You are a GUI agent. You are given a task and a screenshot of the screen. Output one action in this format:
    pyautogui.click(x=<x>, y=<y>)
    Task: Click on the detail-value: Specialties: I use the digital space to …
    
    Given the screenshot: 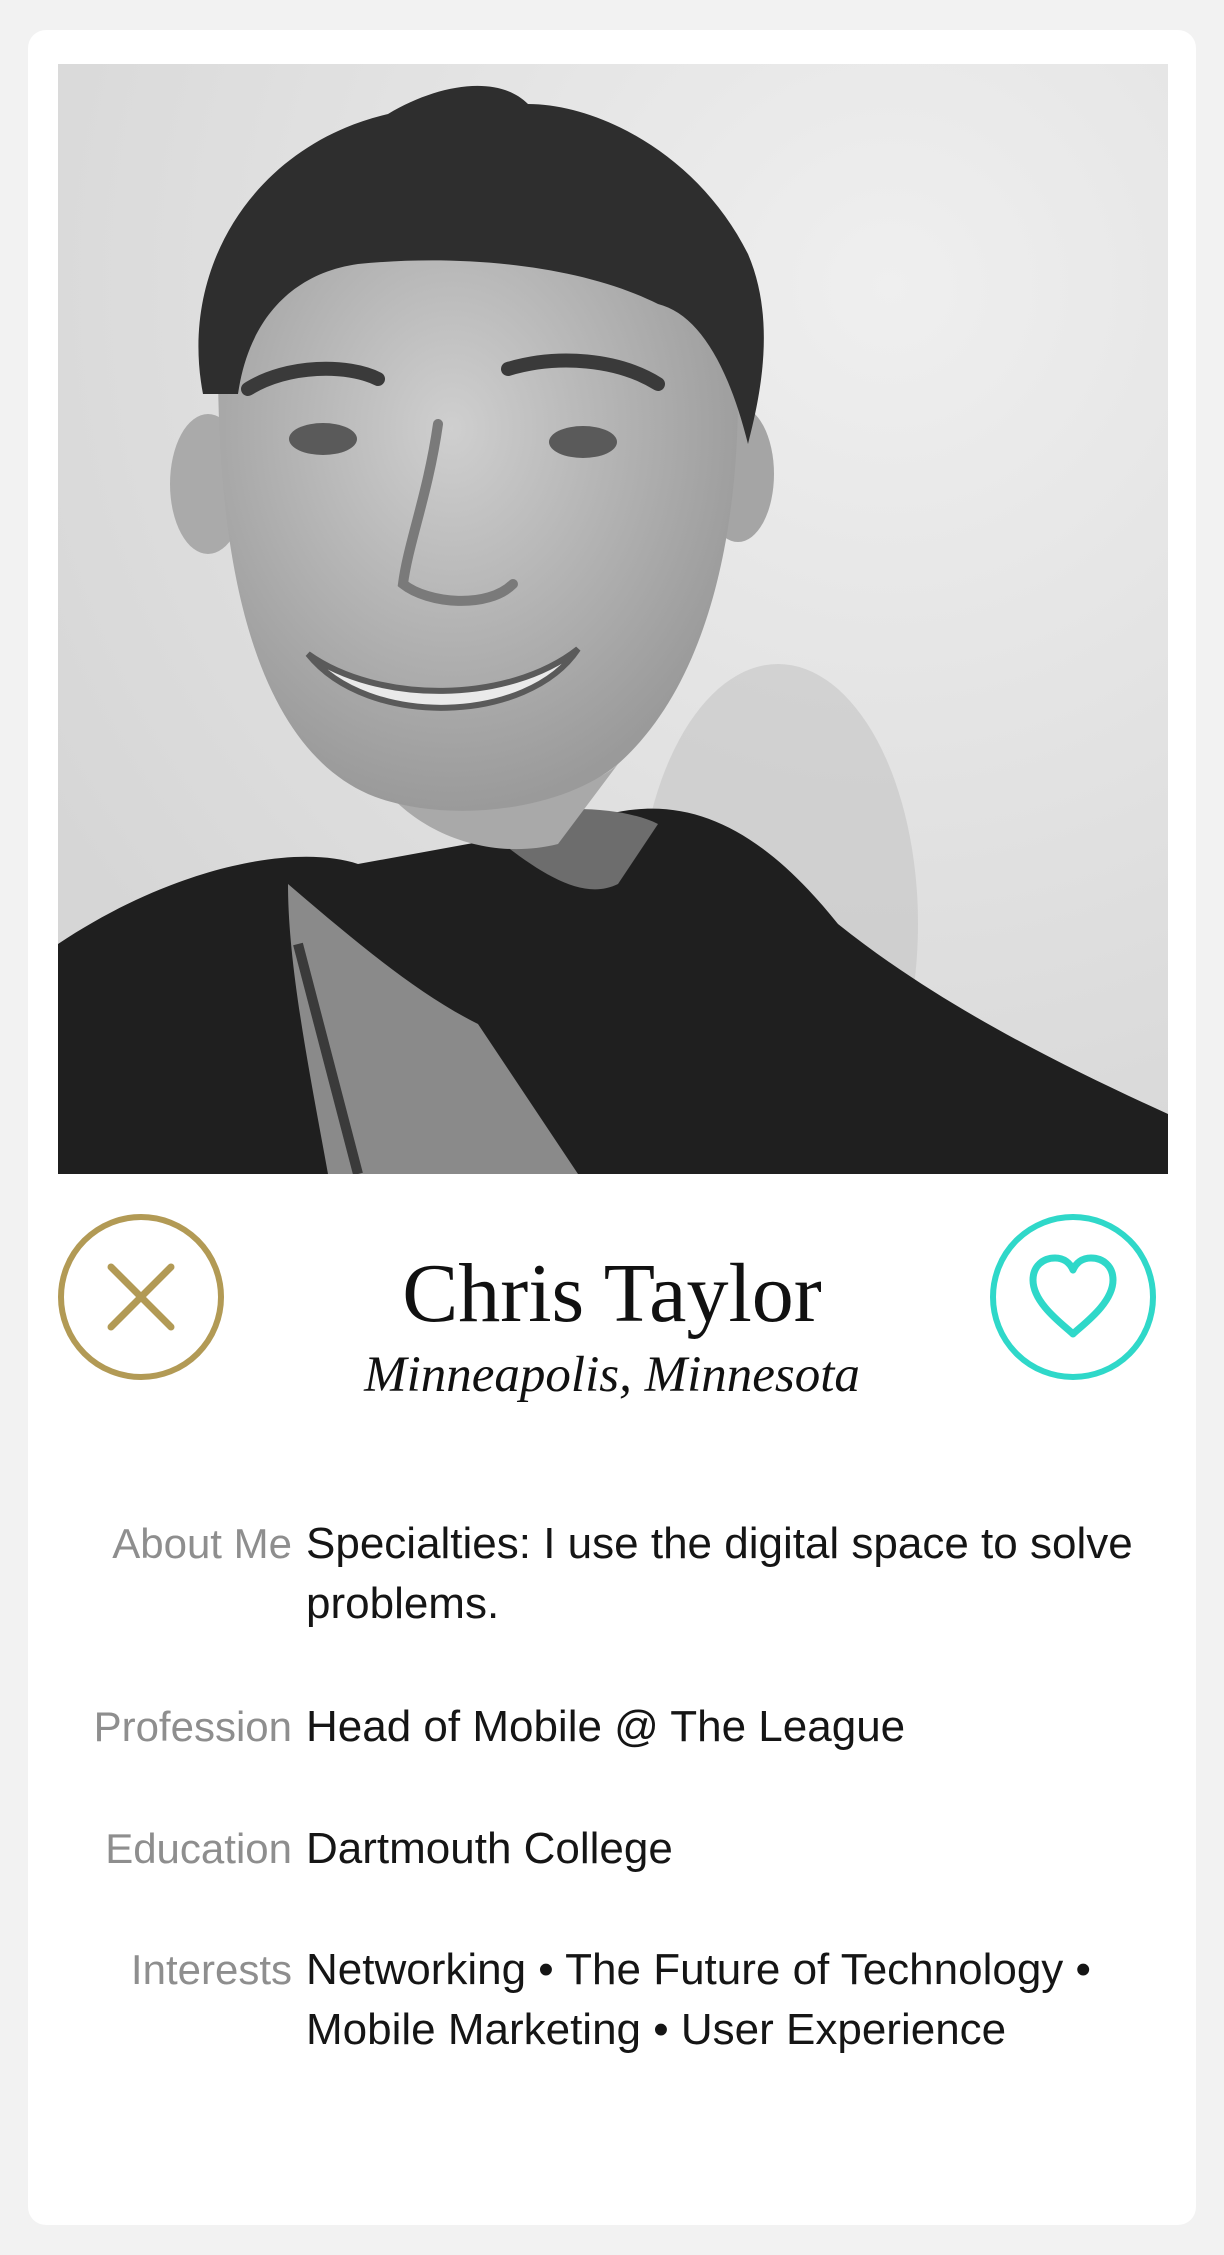 What is the action you would take?
    pyautogui.click(x=719, y=1573)
    